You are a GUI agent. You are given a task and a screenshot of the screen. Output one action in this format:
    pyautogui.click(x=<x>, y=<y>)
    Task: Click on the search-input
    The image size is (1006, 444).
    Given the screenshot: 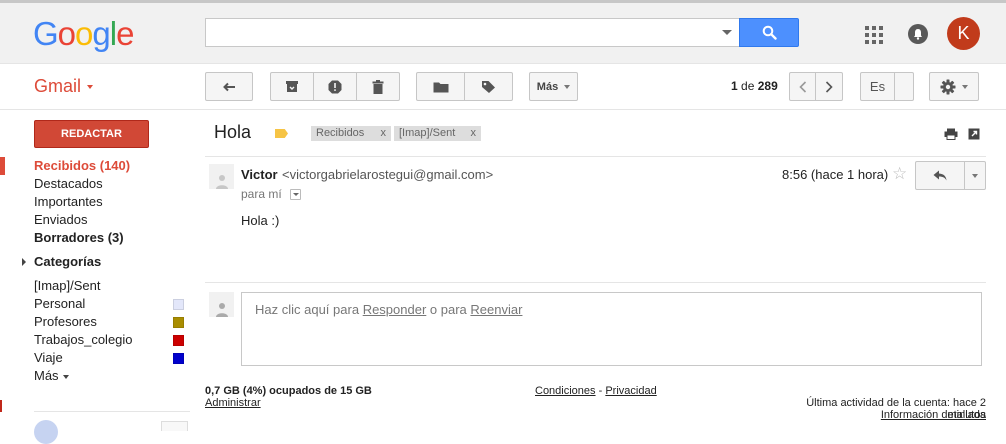 What is the action you would take?
    pyautogui.click(x=456, y=32)
    